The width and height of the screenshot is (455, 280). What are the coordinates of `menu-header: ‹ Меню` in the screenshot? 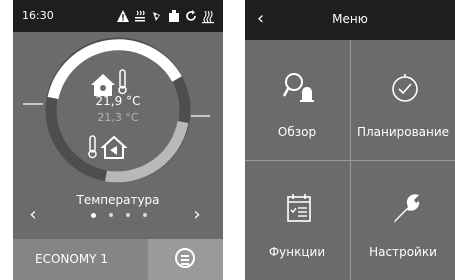 It's located at (350, 20).